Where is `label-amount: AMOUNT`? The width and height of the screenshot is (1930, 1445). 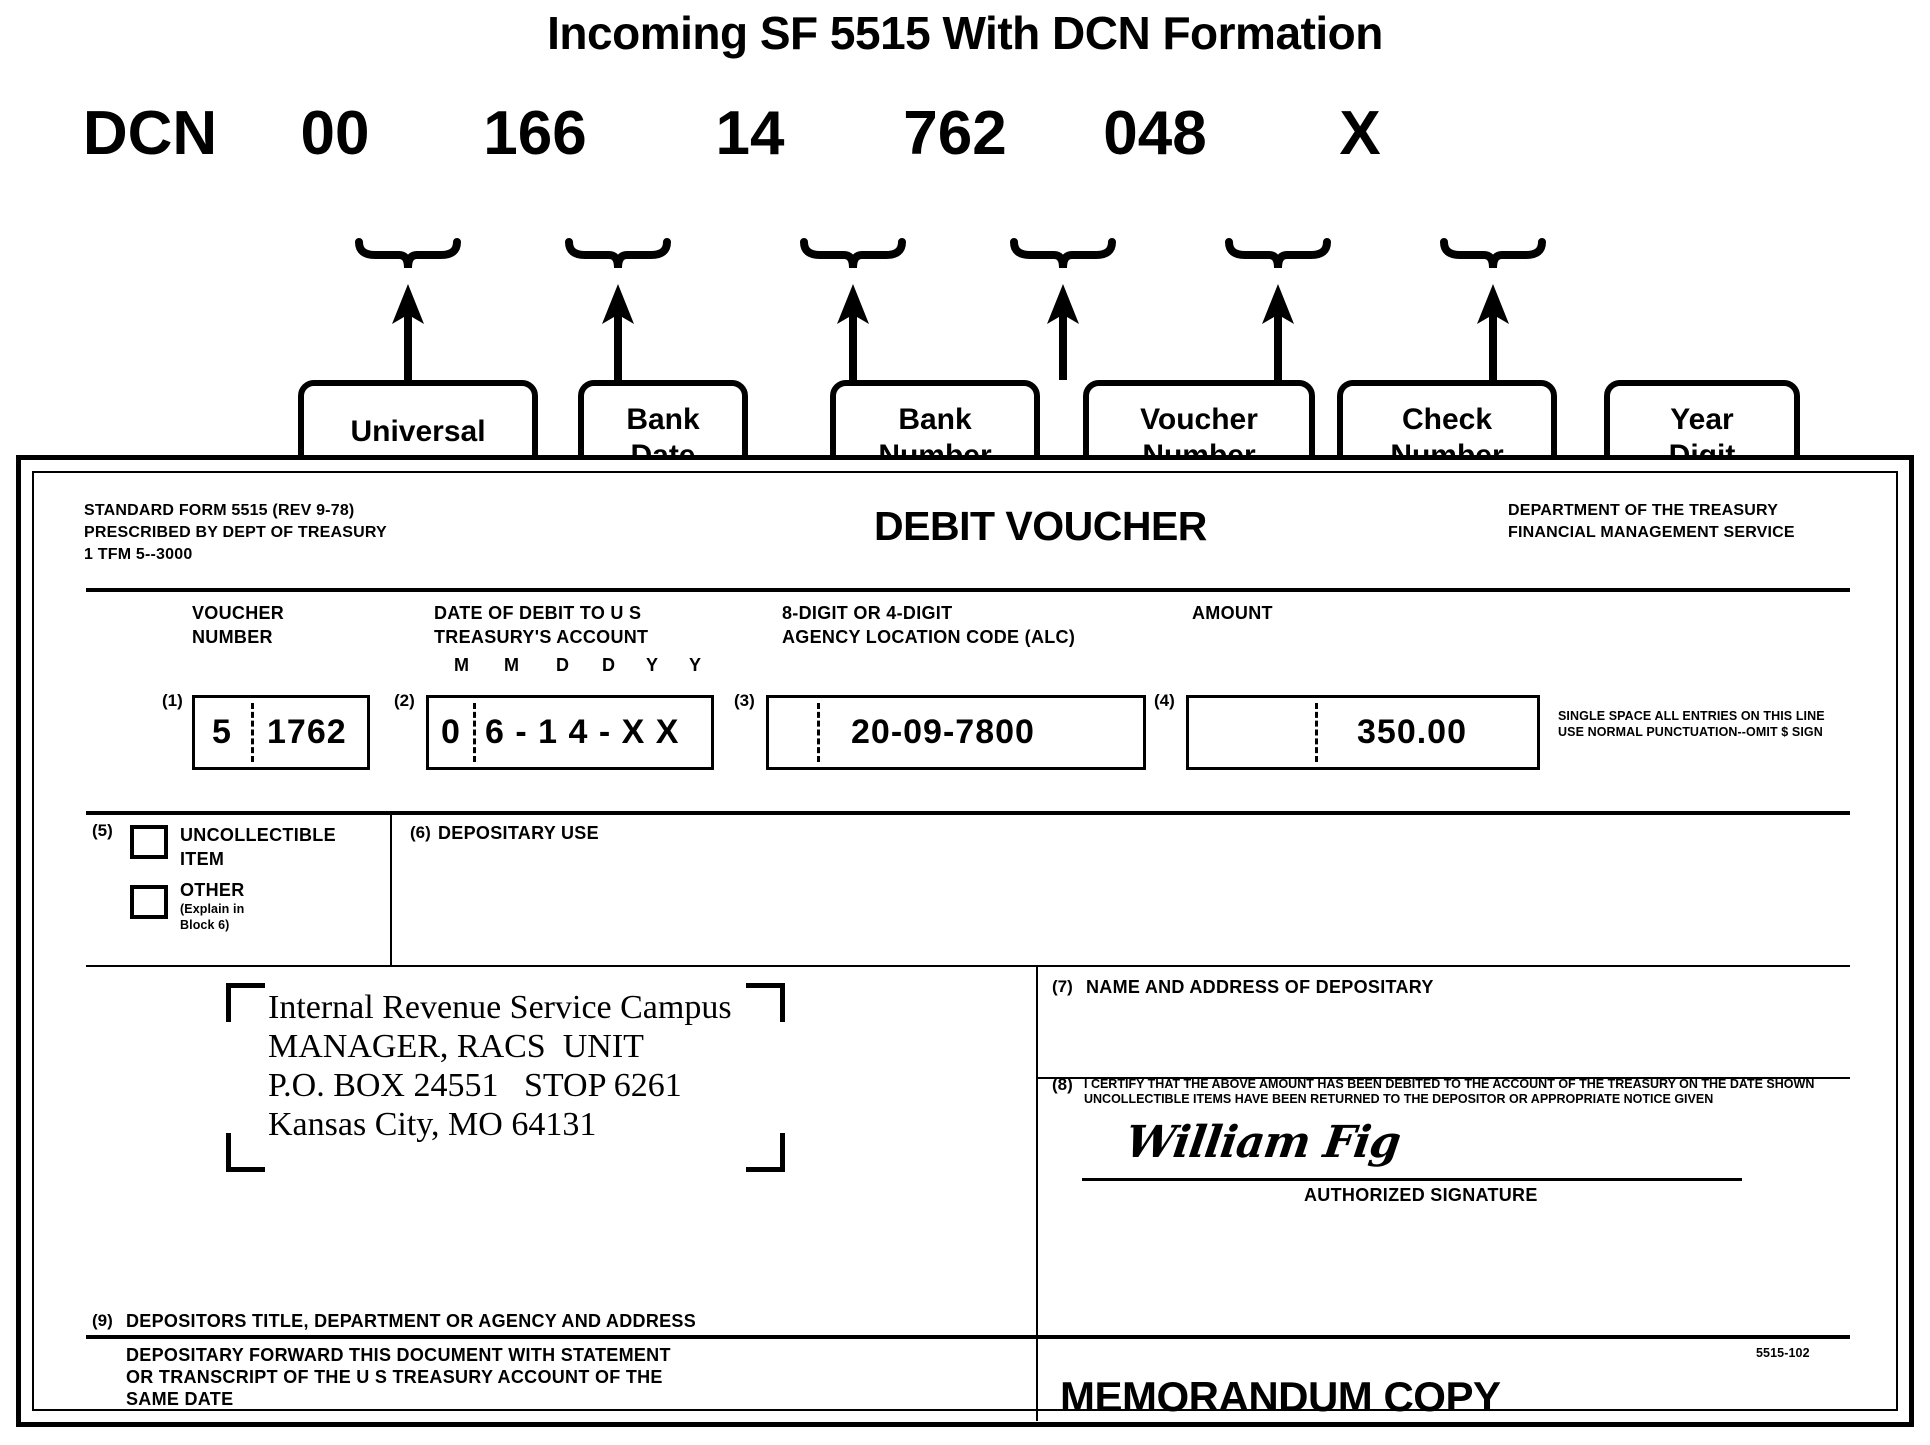 label-amount: AMOUNT is located at coordinates (1232, 613).